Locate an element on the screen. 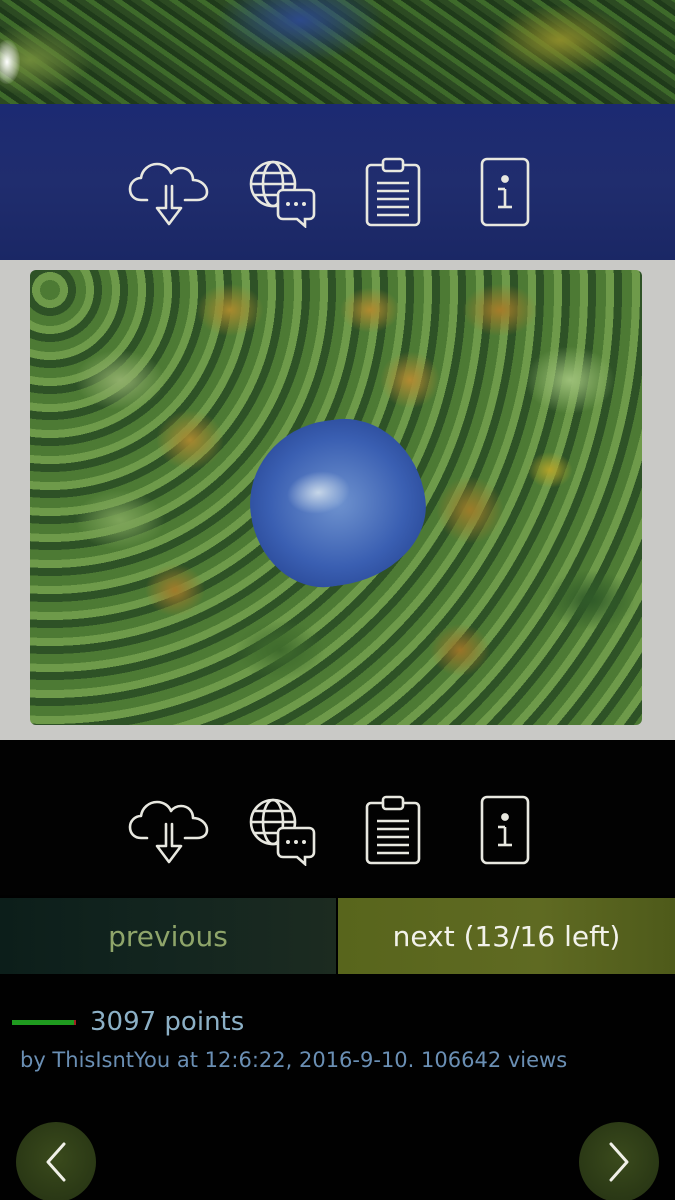 The height and width of the screenshot is (1200, 675). score-ratio-bar is located at coordinates (44, 1022).